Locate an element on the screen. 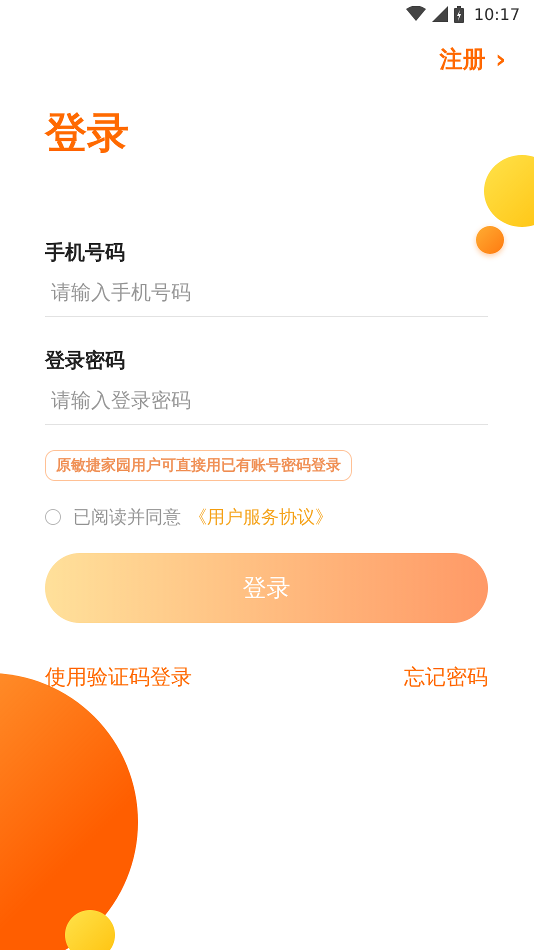 The height and width of the screenshot is (950, 534). agreement-link: 《用户服务协议》 is located at coordinates (261, 517).